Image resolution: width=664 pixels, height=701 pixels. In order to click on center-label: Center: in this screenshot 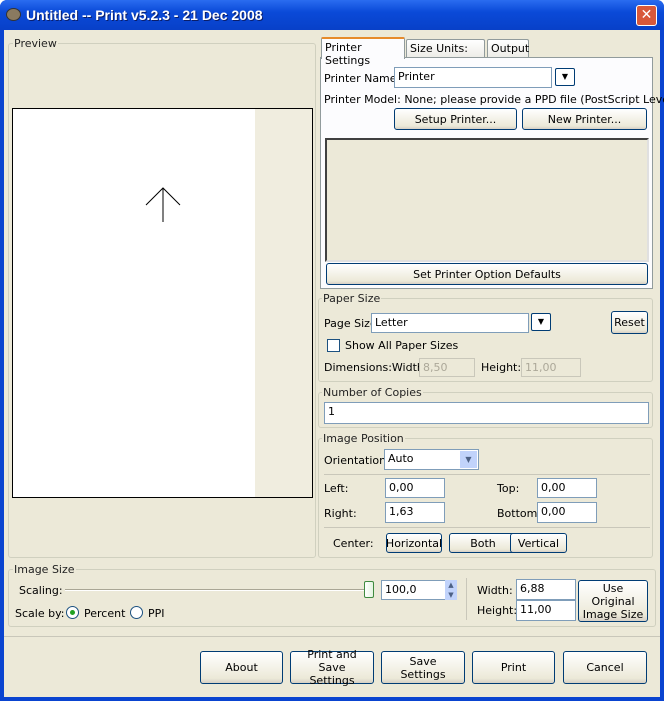, I will do `click(353, 543)`.